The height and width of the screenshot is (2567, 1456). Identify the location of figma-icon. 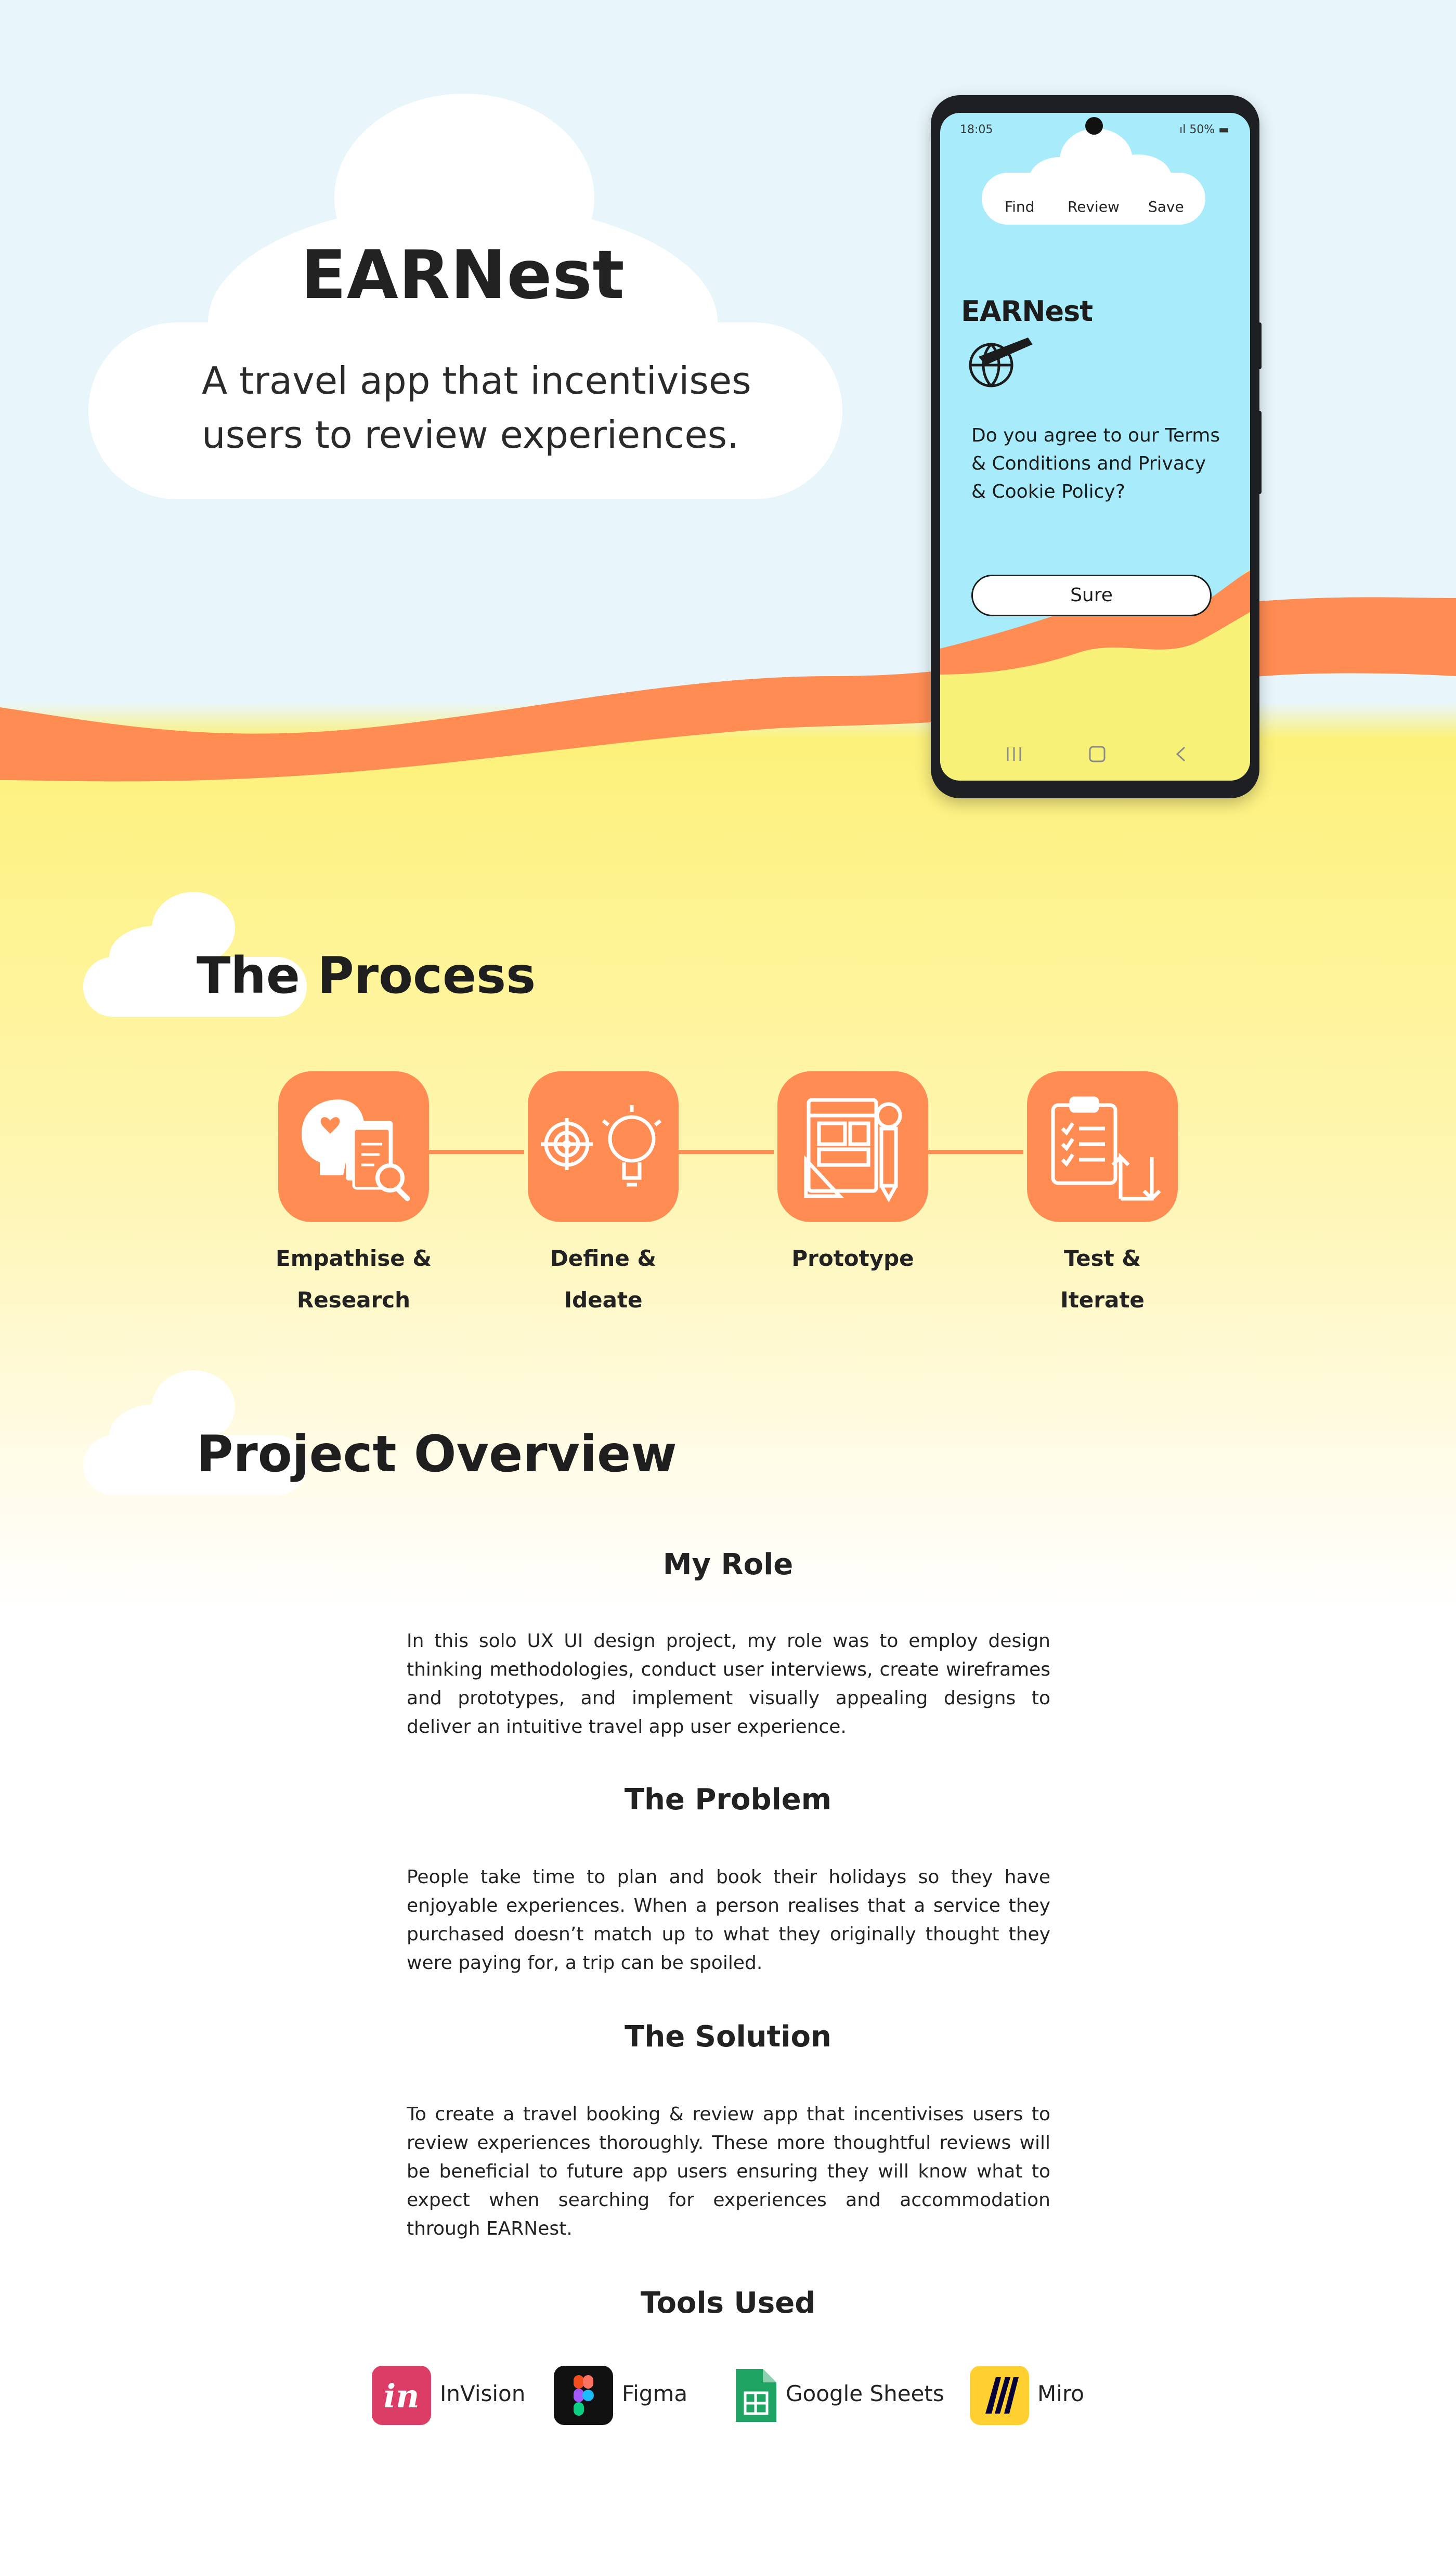
(584, 2395).